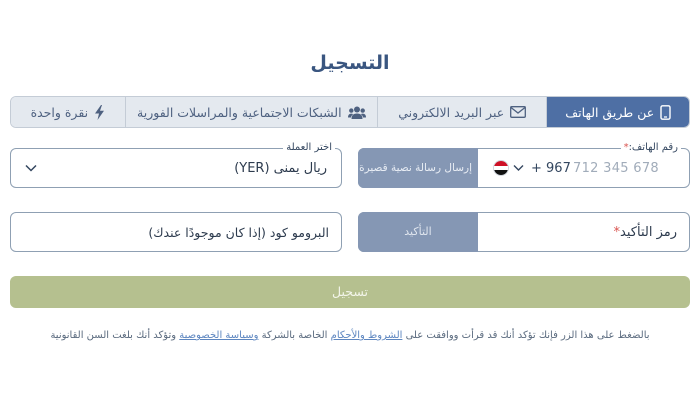 This screenshot has height=400, width=700. Describe the element at coordinates (551, 168) in the screenshot. I see `country-code: + 967` at that location.